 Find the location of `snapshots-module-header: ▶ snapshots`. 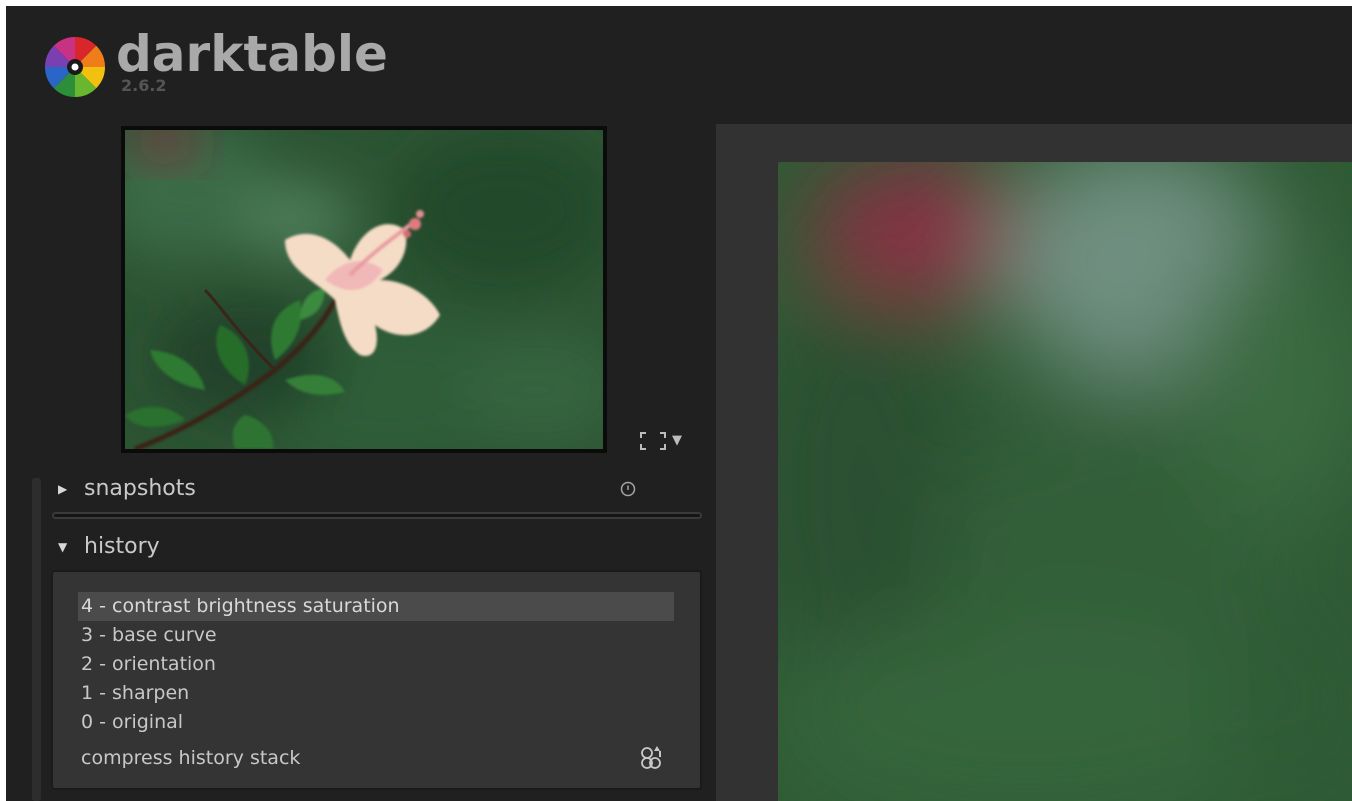

snapshots-module-header: ▶ snapshots is located at coordinates (377, 489).